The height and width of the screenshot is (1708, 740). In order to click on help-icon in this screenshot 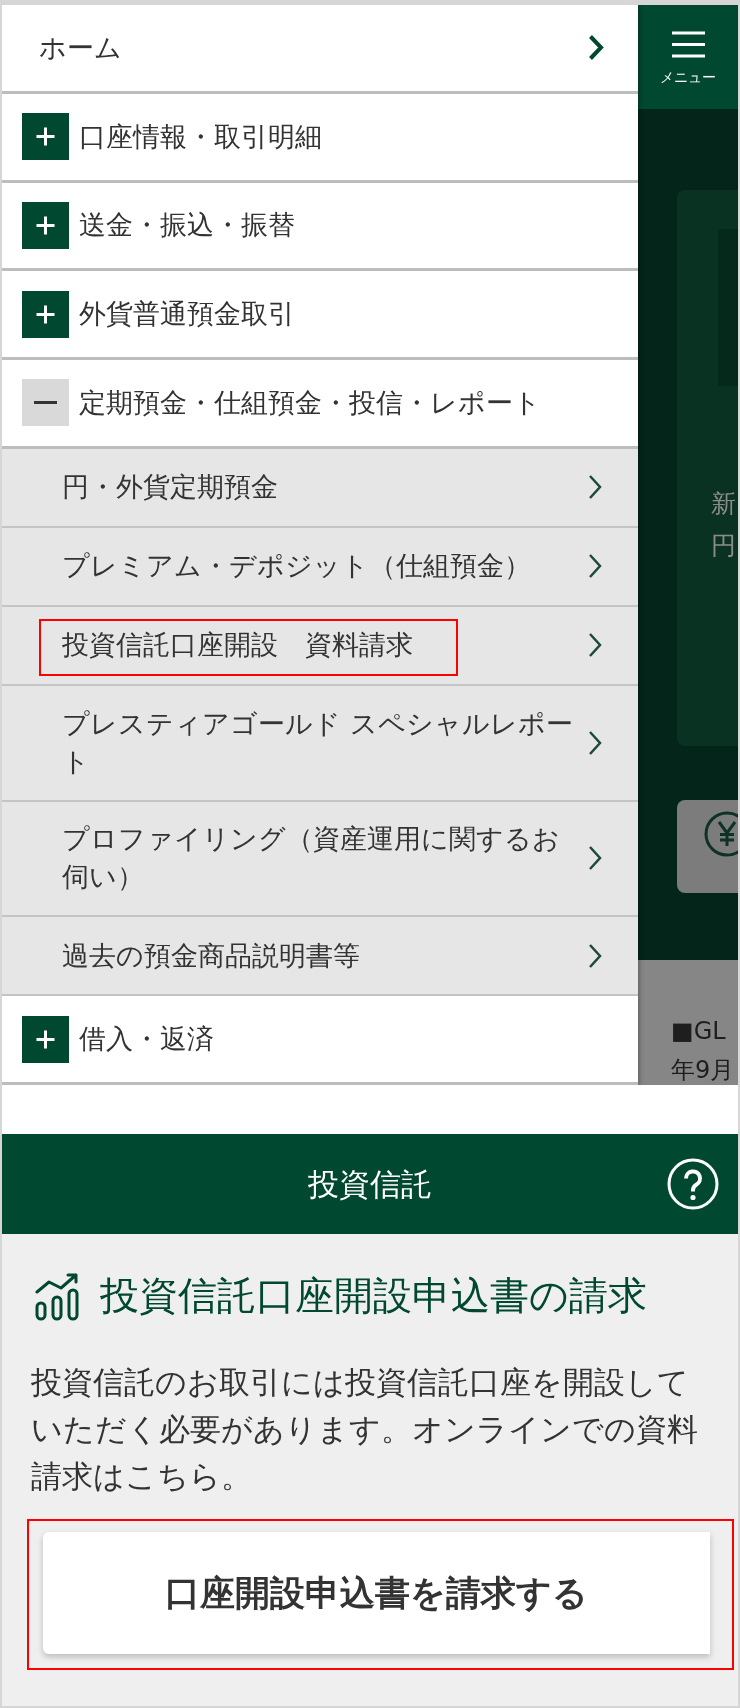, I will do `click(693, 1184)`.